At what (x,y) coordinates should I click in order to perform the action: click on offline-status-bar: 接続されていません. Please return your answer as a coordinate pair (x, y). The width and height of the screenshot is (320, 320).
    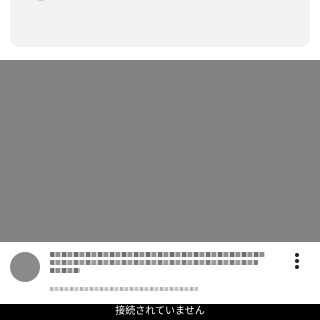
    Looking at the image, I should click on (160, 312).